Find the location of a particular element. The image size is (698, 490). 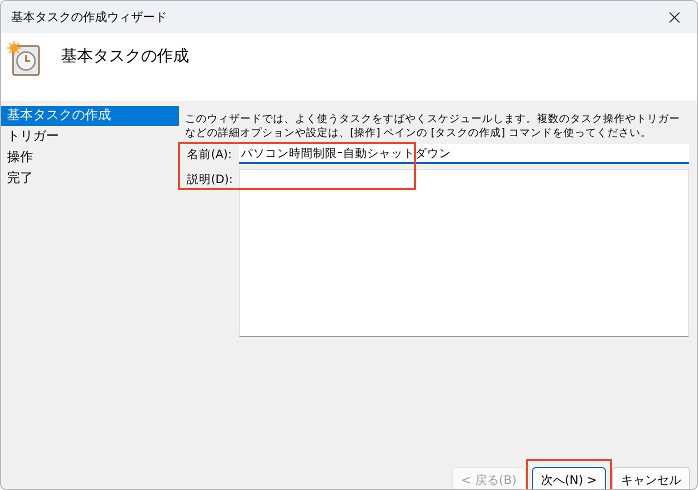

close-icon is located at coordinates (674, 17).